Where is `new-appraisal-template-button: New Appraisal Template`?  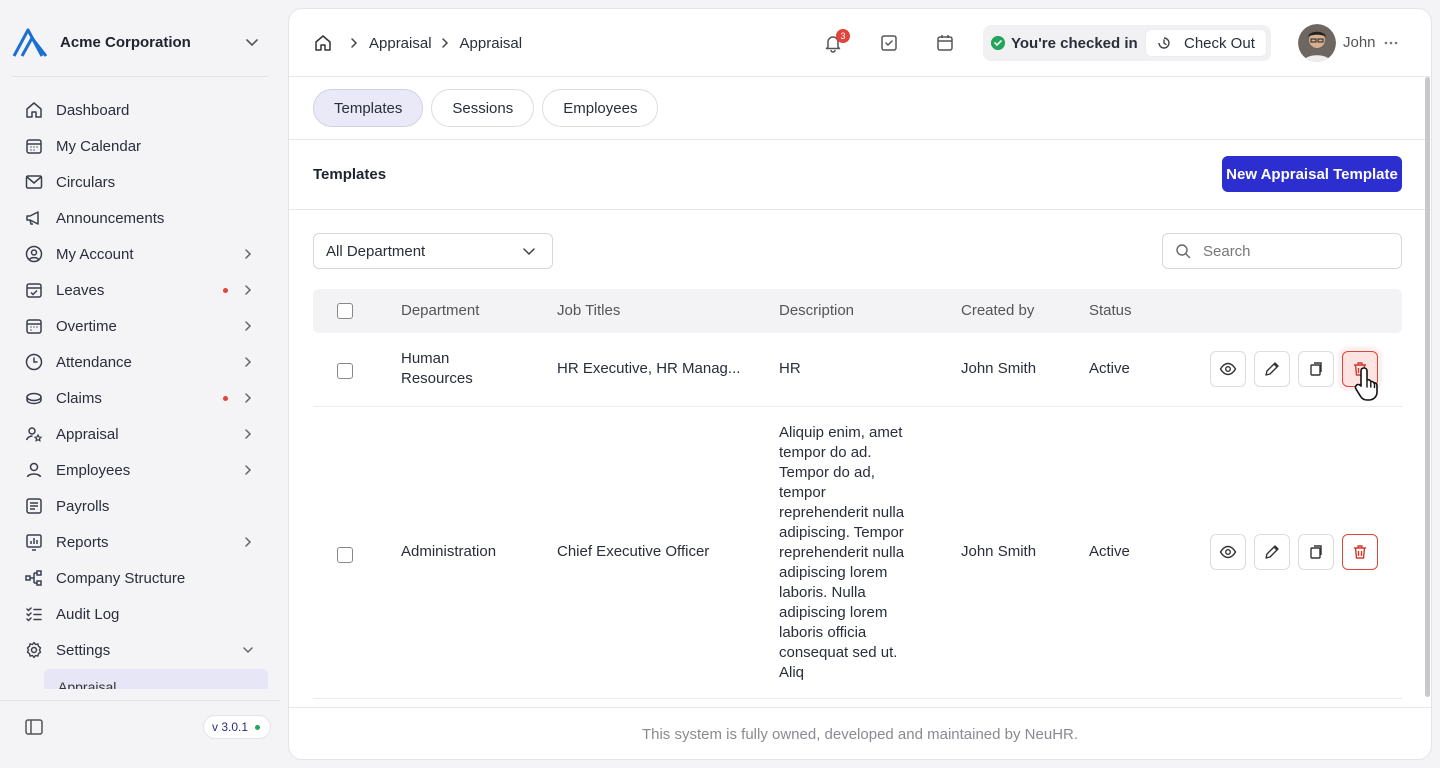 new-appraisal-template-button: New Appraisal Template is located at coordinates (1312, 174).